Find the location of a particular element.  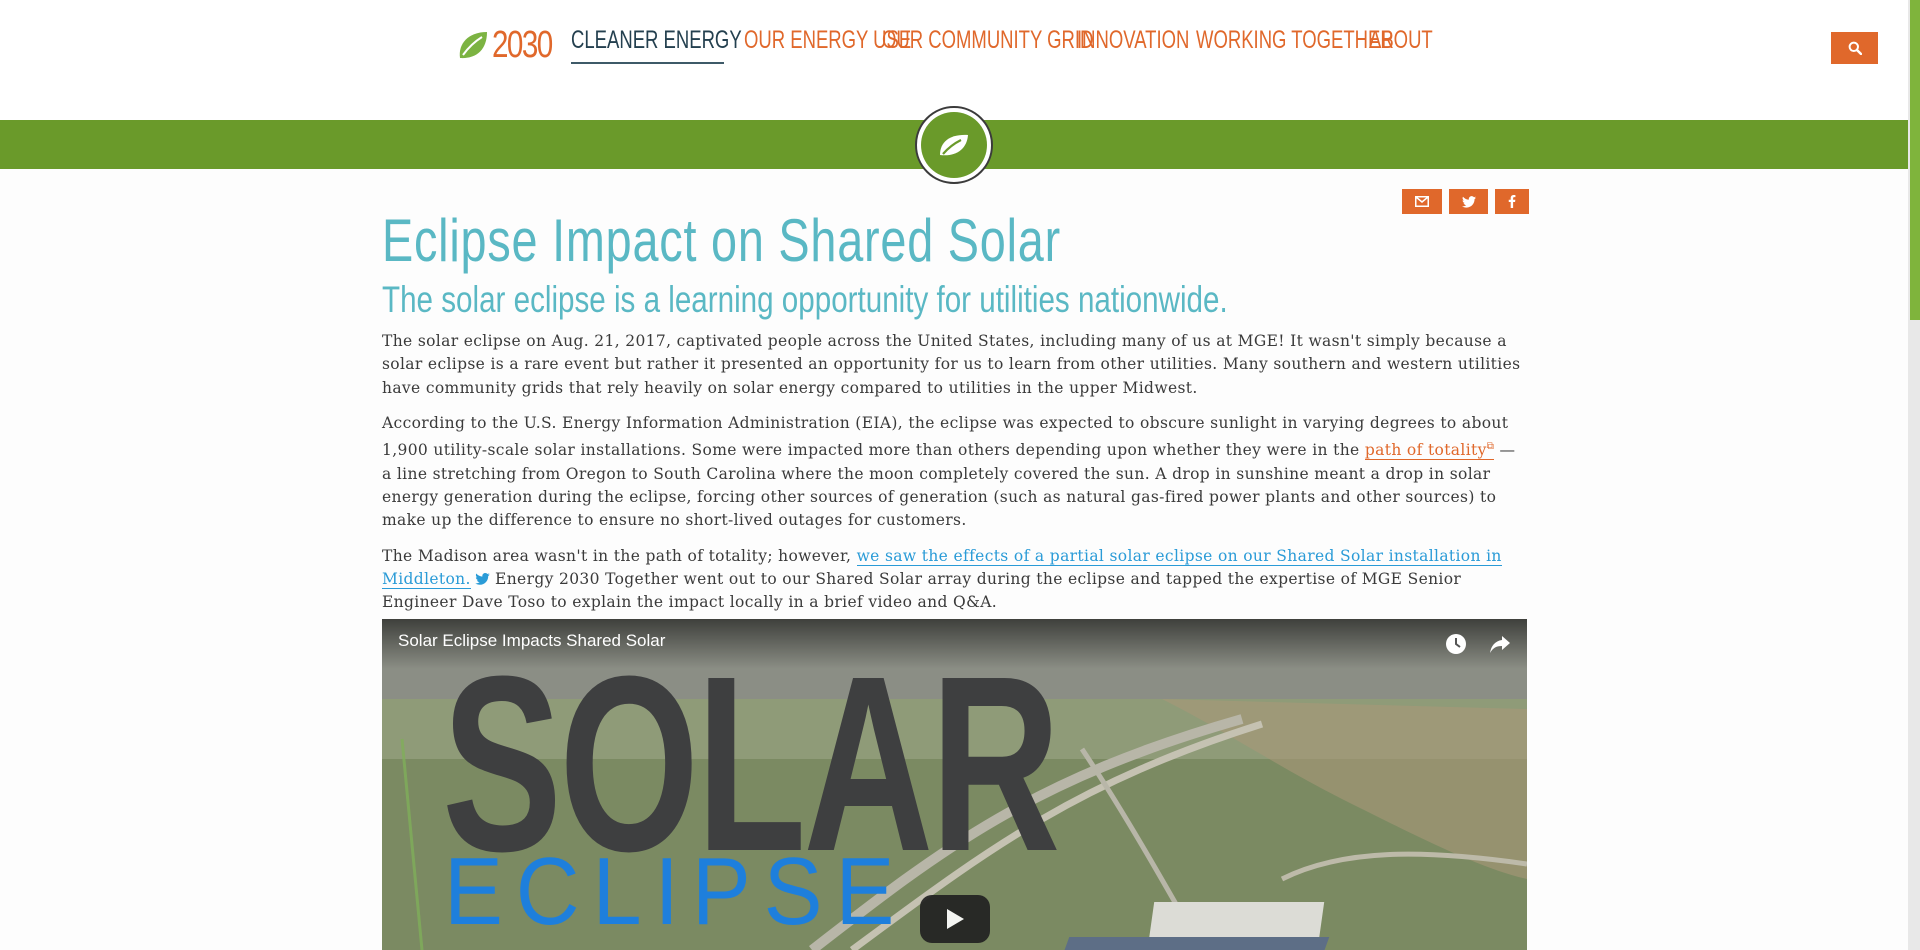

nav-link-about: About is located at coordinates (1401, 43).